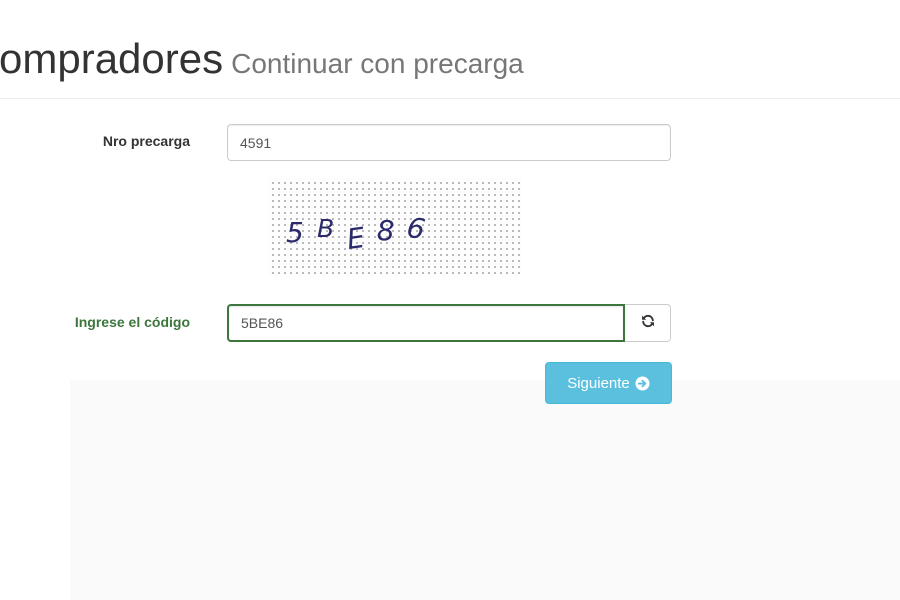 This screenshot has height=600, width=900. What do you see at coordinates (112, 58) in the screenshot?
I see `page-title-main: ompradores` at bounding box center [112, 58].